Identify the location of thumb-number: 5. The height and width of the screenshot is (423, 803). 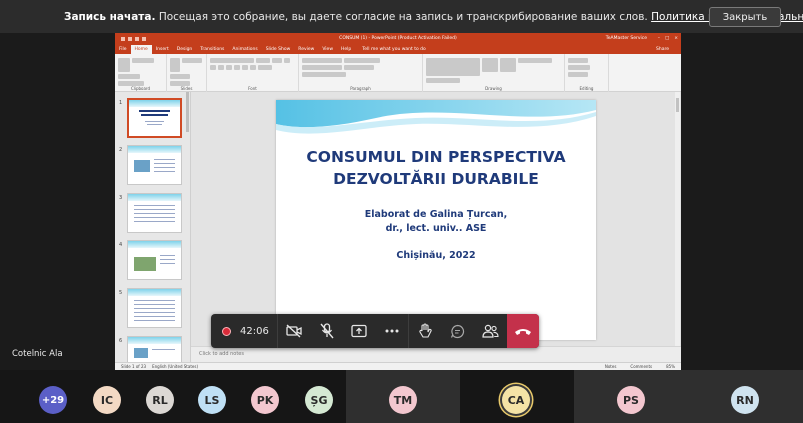
(121, 293).